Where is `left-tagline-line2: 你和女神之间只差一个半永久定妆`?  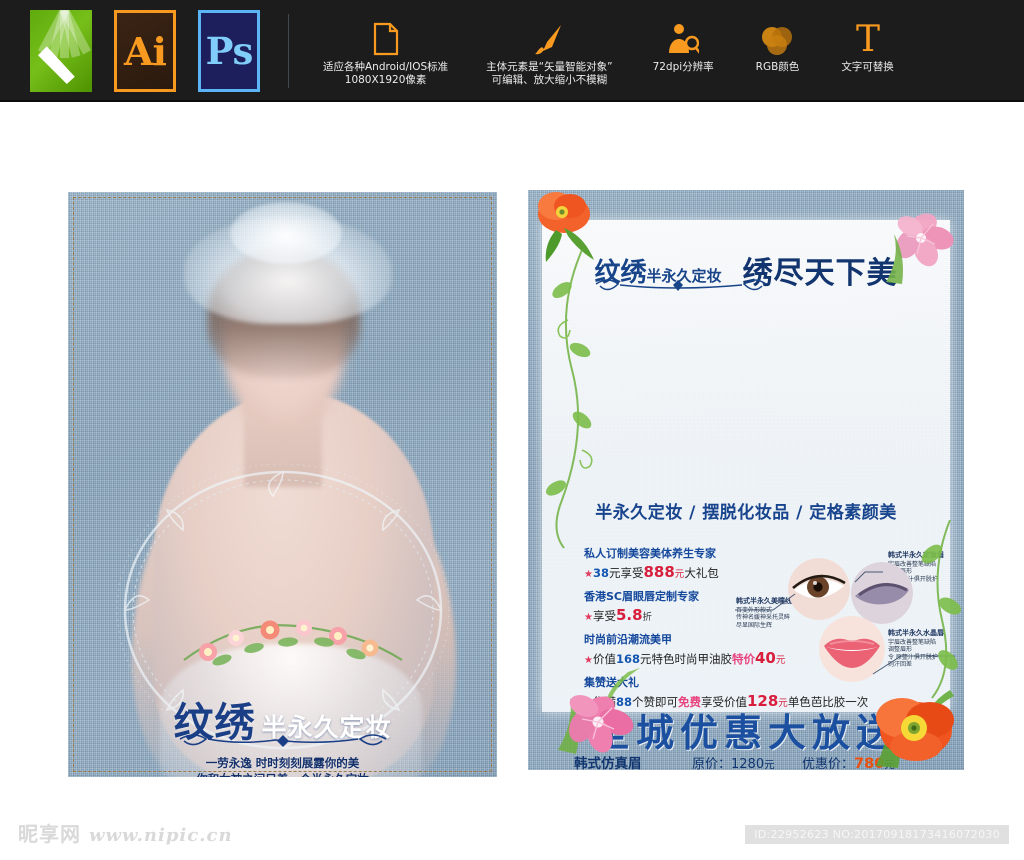
left-tagline-line2: 你和女神之间只差一个半永久定妆 is located at coordinates (282, 774).